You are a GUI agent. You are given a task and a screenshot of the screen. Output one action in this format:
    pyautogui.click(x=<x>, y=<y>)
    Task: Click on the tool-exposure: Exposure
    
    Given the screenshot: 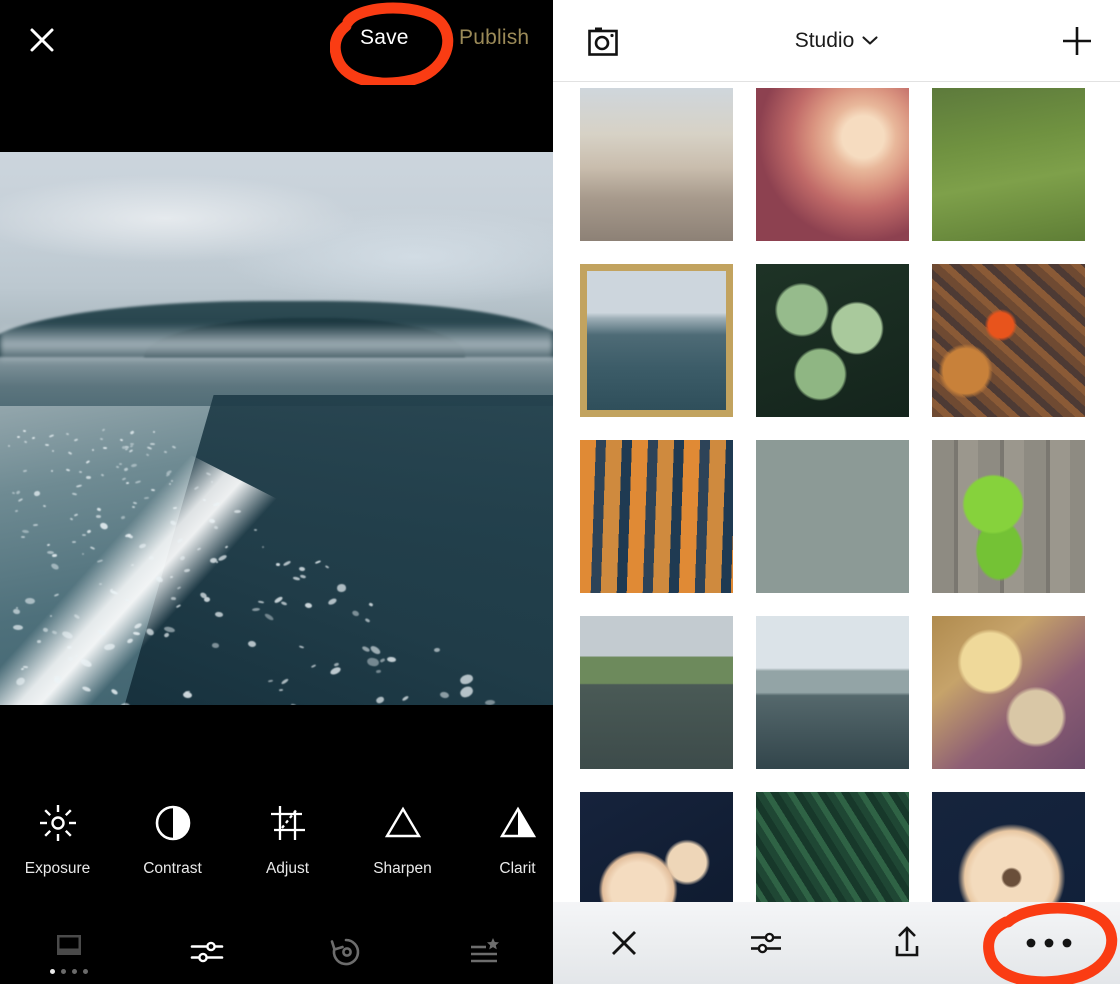 What is the action you would take?
    pyautogui.click(x=57, y=839)
    